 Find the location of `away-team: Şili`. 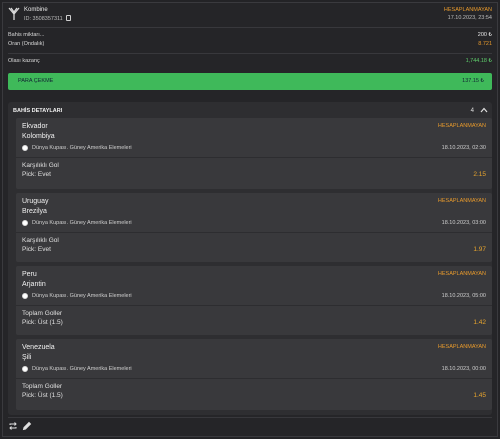

away-team: Şili is located at coordinates (27, 357).